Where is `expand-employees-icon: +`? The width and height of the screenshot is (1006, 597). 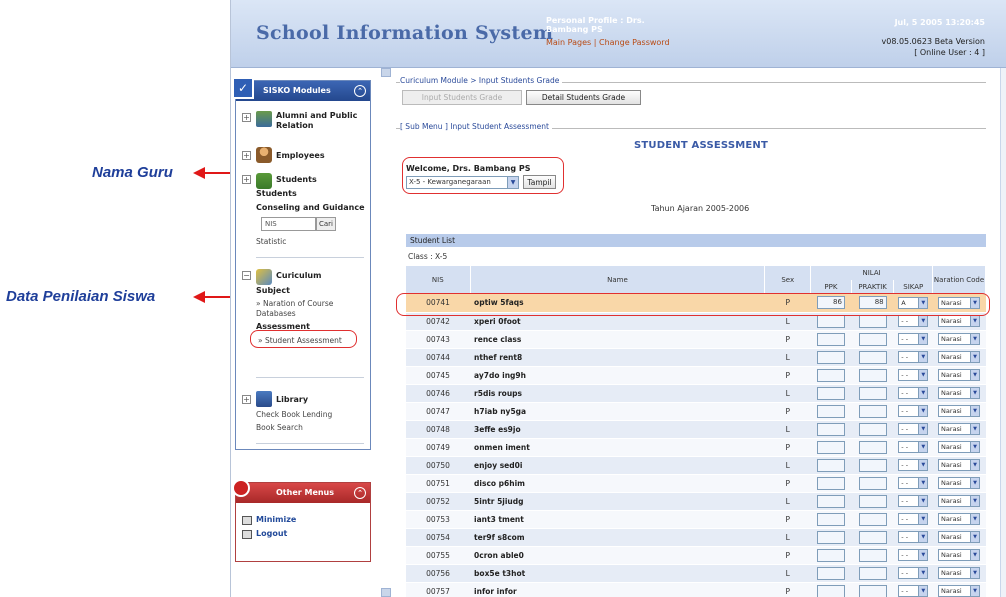 expand-employees-icon: + is located at coordinates (246, 155).